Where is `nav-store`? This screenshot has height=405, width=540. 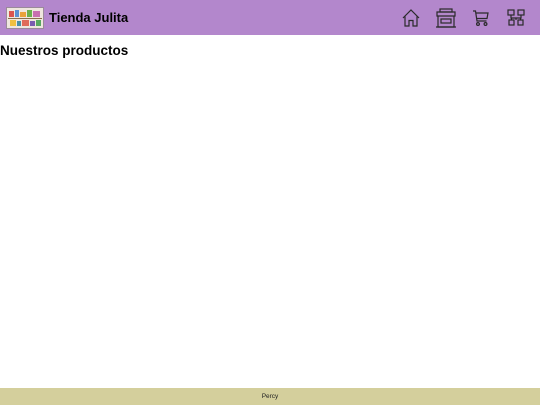 nav-store is located at coordinates (446, 18).